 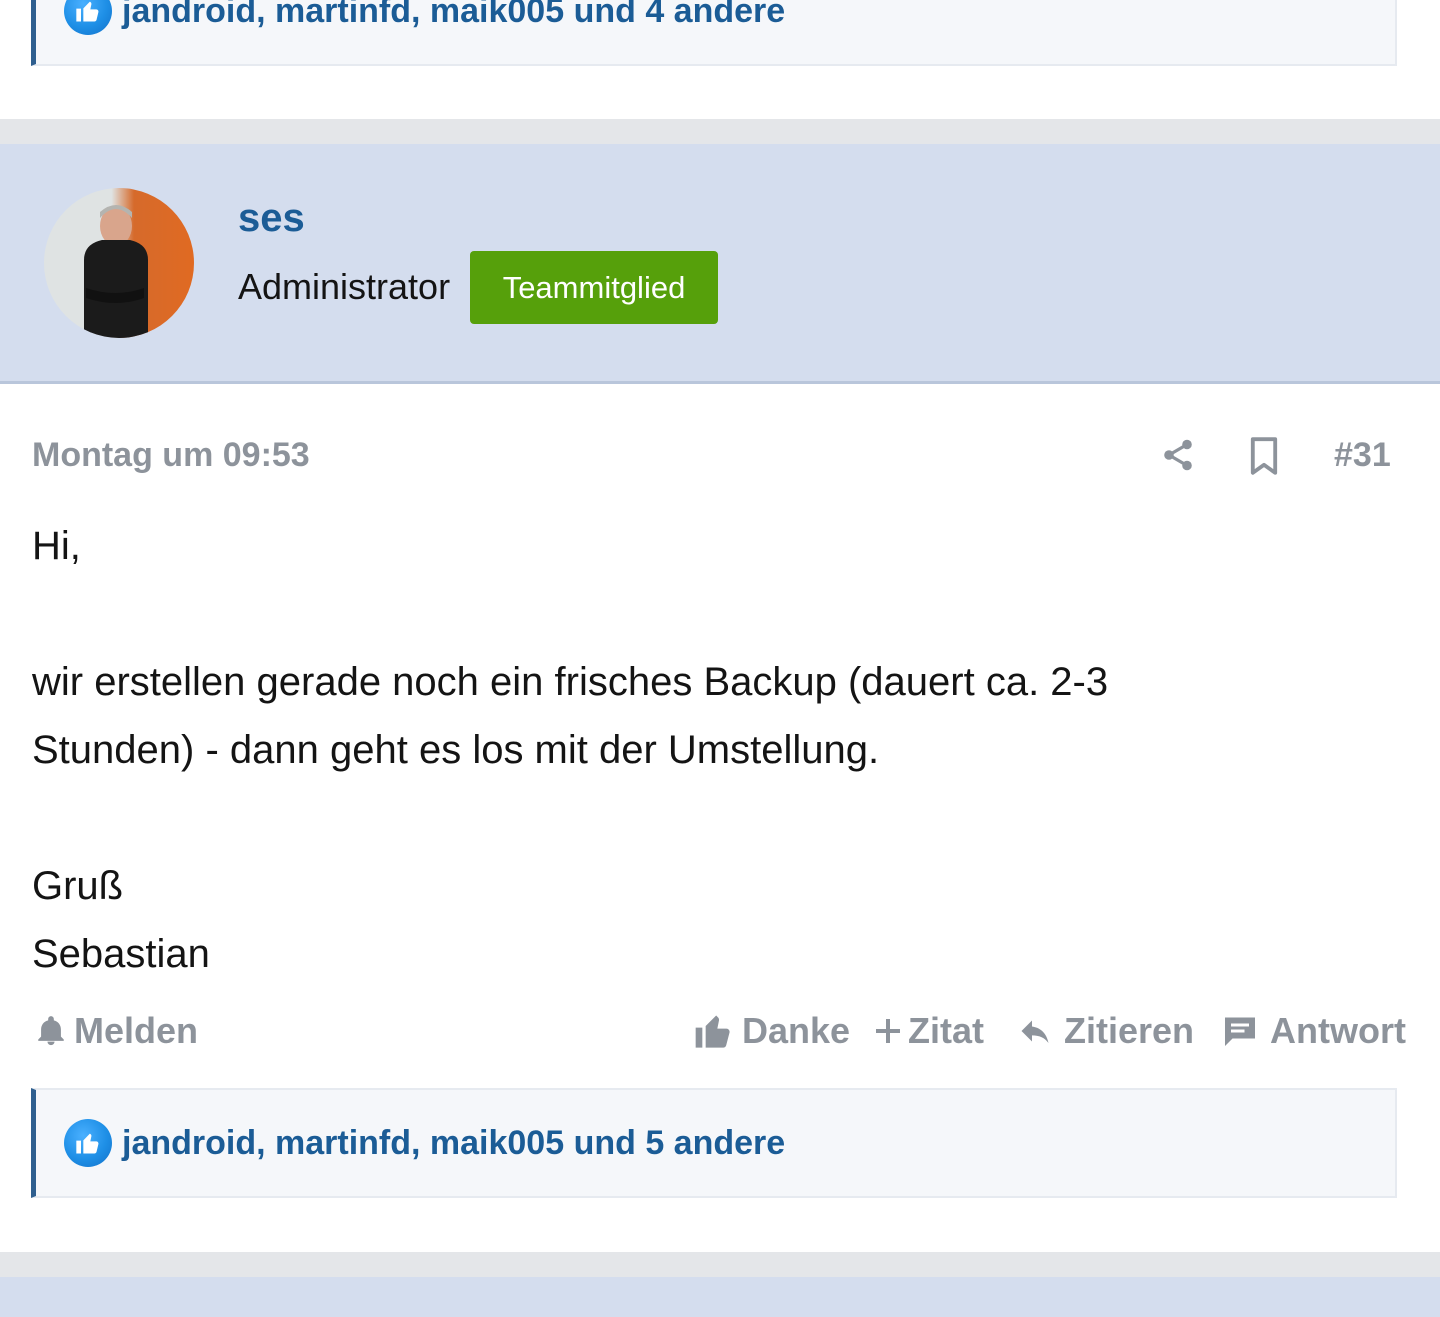 What do you see at coordinates (1035, 1031) in the screenshot?
I see `reply-icon` at bounding box center [1035, 1031].